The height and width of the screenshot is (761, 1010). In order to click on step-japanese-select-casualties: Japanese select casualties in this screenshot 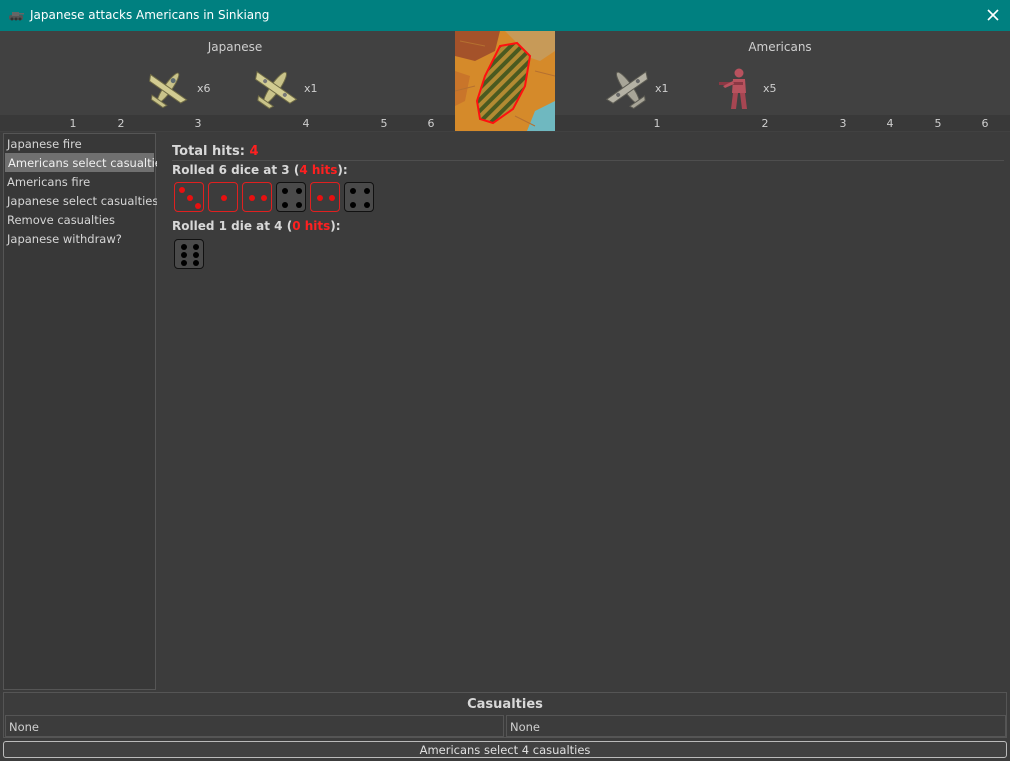, I will do `click(81, 200)`.